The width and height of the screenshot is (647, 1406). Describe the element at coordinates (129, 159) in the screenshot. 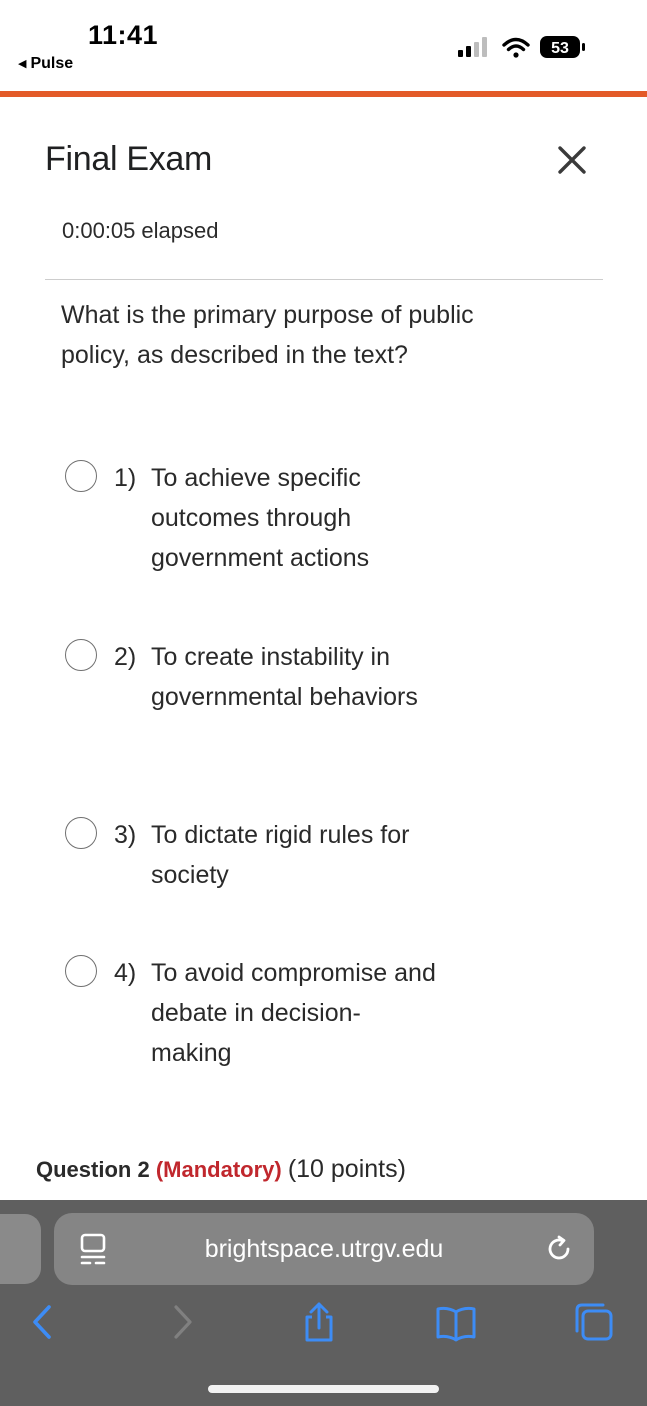

I see `page-title: Final Exam` at that location.